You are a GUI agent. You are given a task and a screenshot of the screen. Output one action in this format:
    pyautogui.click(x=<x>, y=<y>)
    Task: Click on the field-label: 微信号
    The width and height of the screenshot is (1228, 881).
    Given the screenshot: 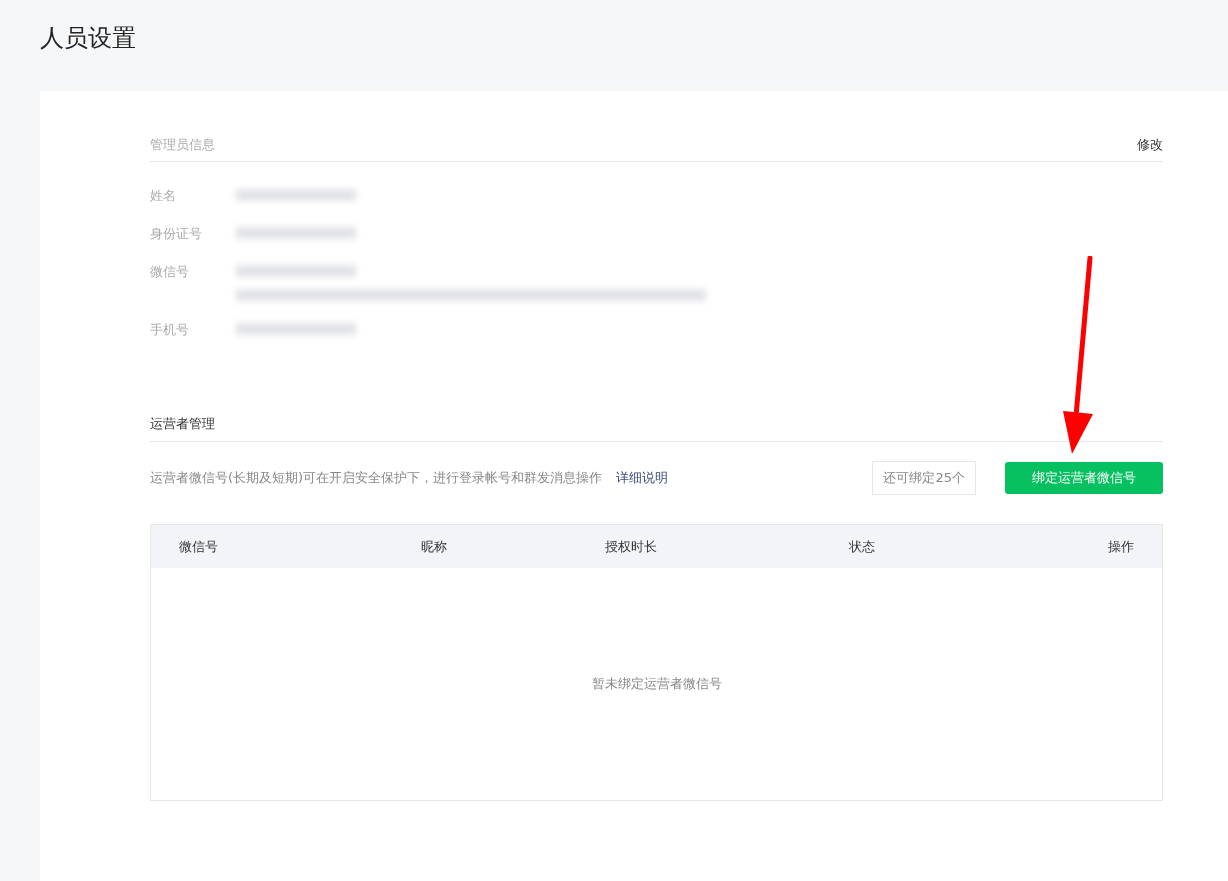 What is the action you would take?
    pyautogui.click(x=170, y=272)
    